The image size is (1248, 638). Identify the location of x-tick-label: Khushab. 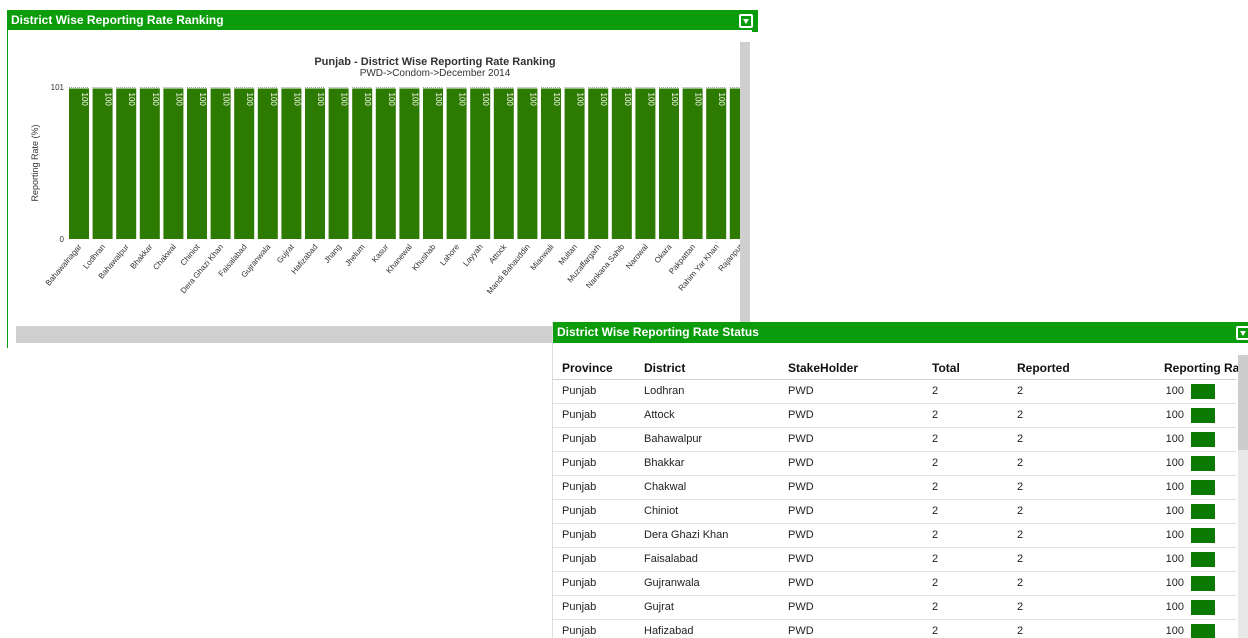
(424, 257).